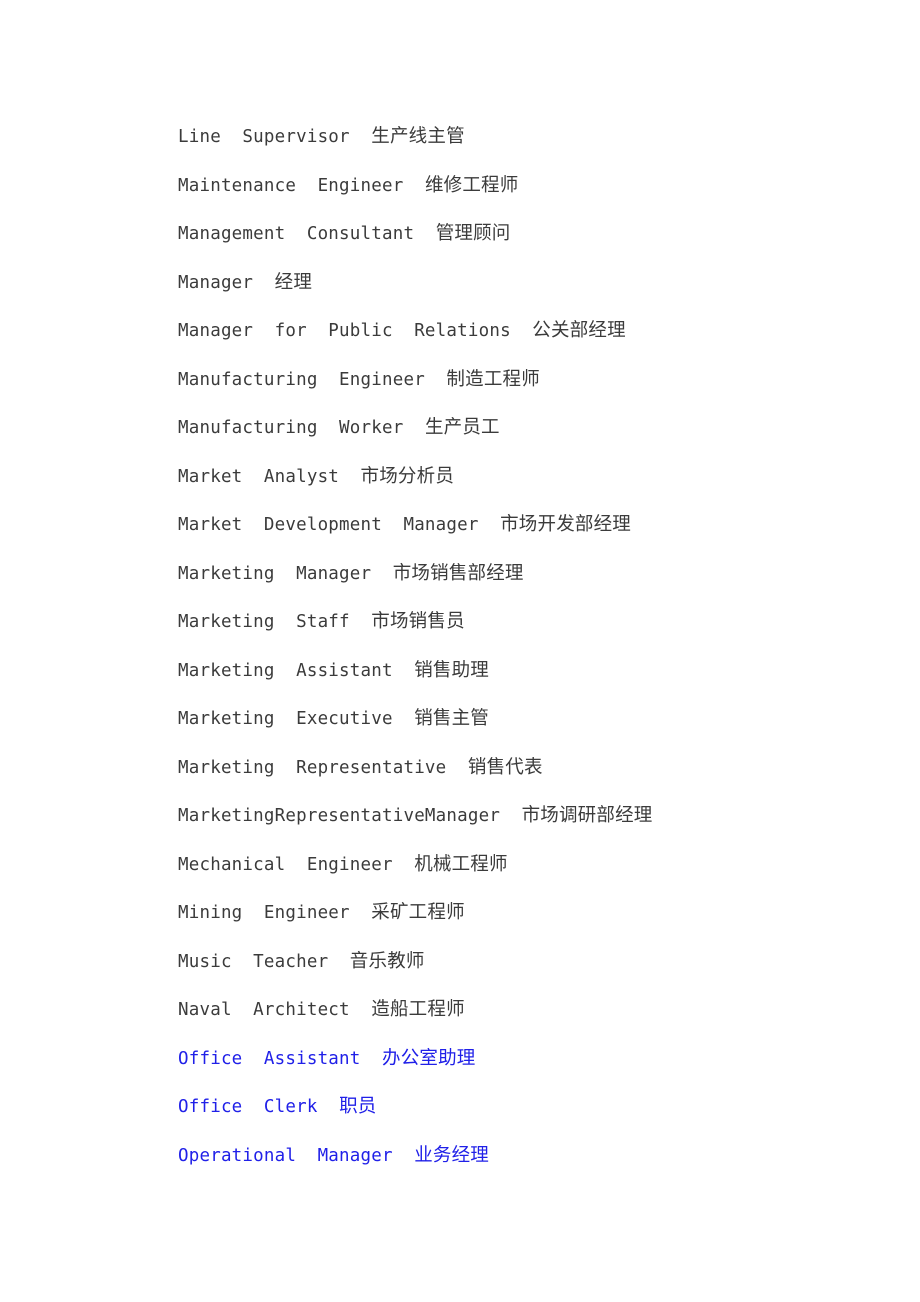  I want to click on entry-term: Marketing Executive, so click(285, 719).